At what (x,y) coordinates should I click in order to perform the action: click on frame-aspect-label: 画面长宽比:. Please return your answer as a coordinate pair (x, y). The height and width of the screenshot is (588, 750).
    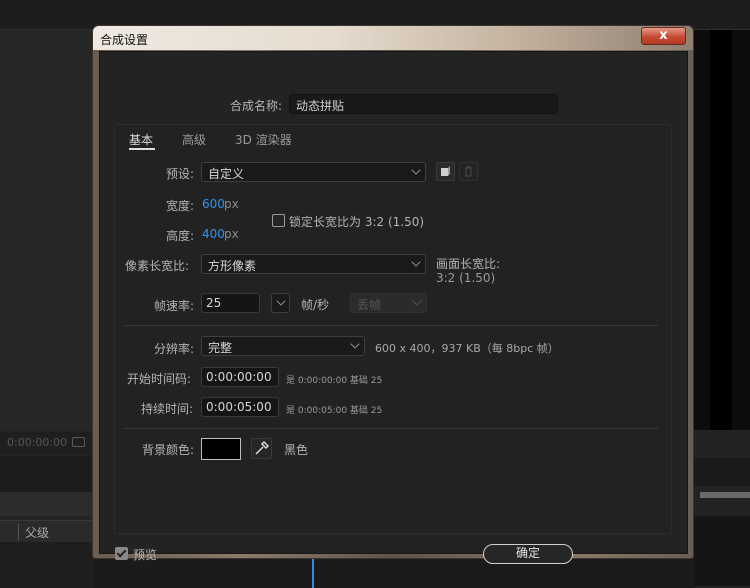
    Looking at the image, I should click on (468, 264).